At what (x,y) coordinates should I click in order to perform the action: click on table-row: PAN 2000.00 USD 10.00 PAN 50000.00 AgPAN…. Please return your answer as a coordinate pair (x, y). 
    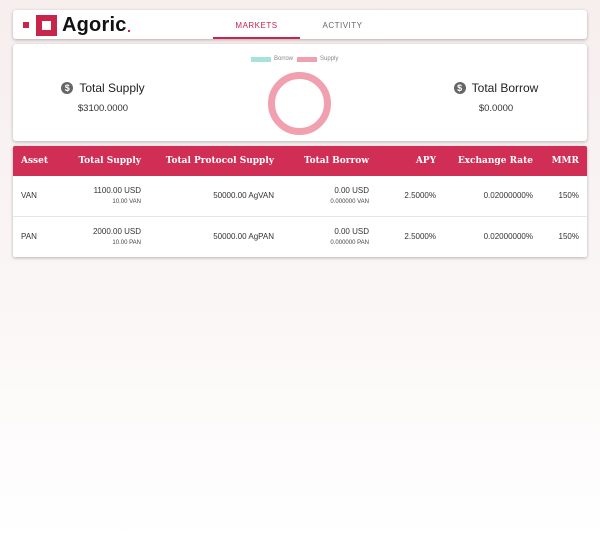
    Looking at the image, I should click on (300, 236).